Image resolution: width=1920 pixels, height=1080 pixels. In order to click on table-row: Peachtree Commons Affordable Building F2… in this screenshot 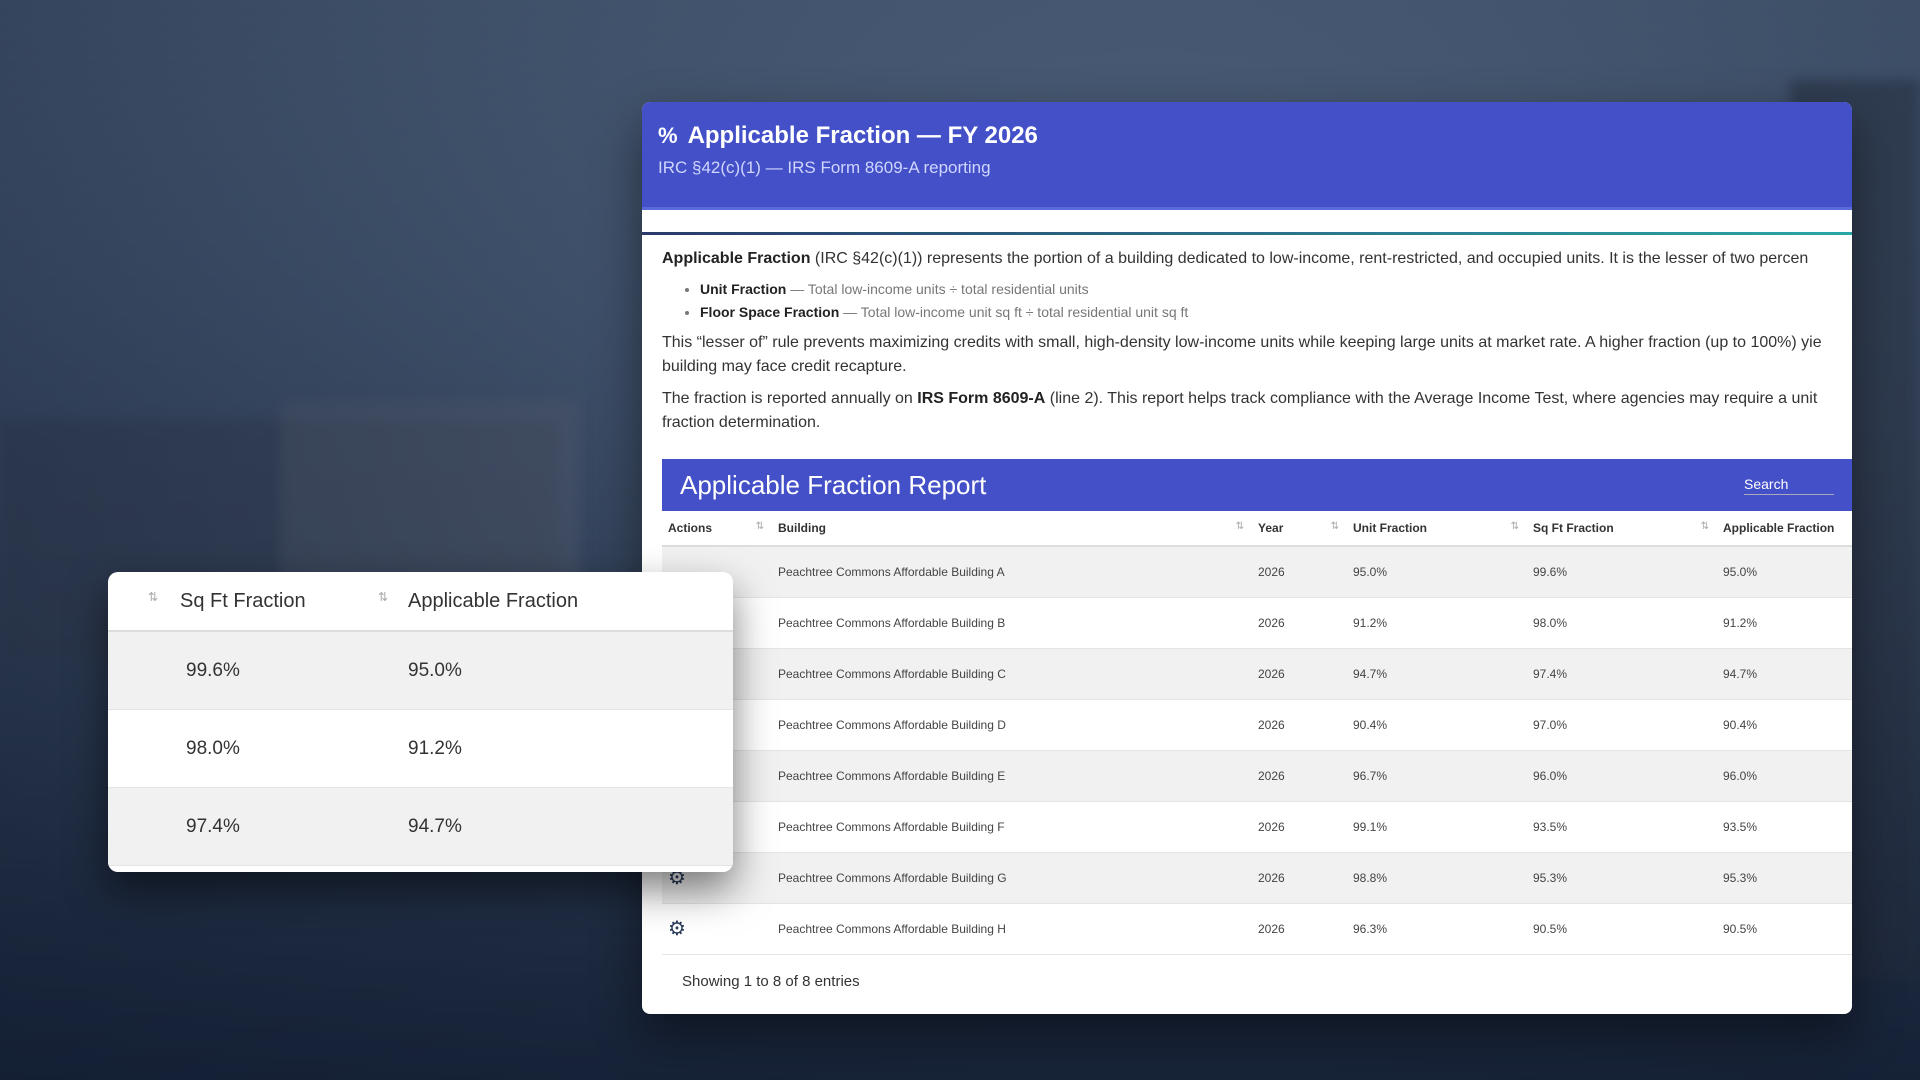, I will do `click(1257, 827)`.